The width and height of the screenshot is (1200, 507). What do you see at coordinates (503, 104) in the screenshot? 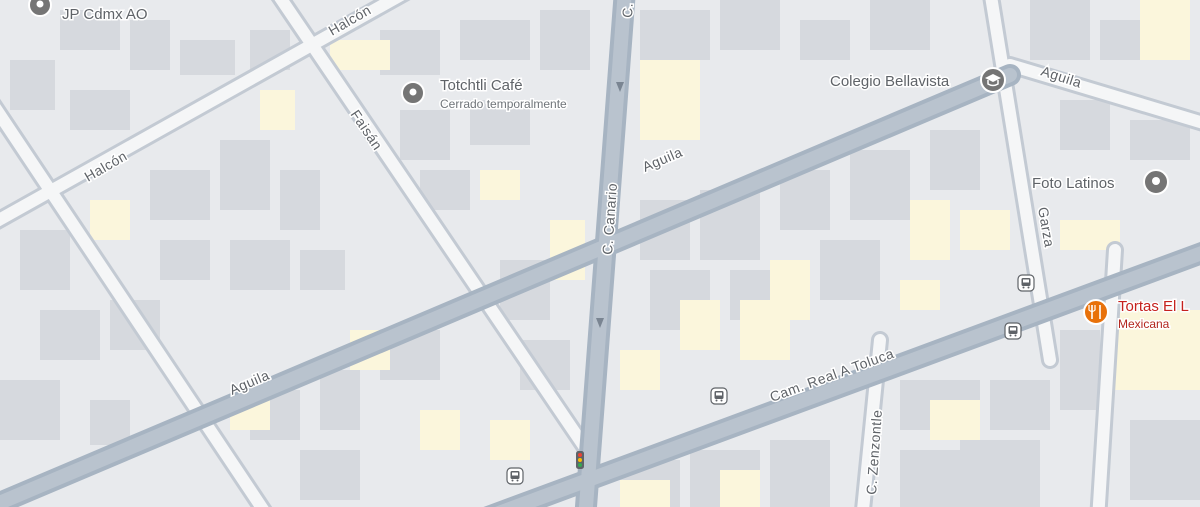
I see `poi-totchtli-status: Cerrado temporalmente` at bounding box center [503, 104].